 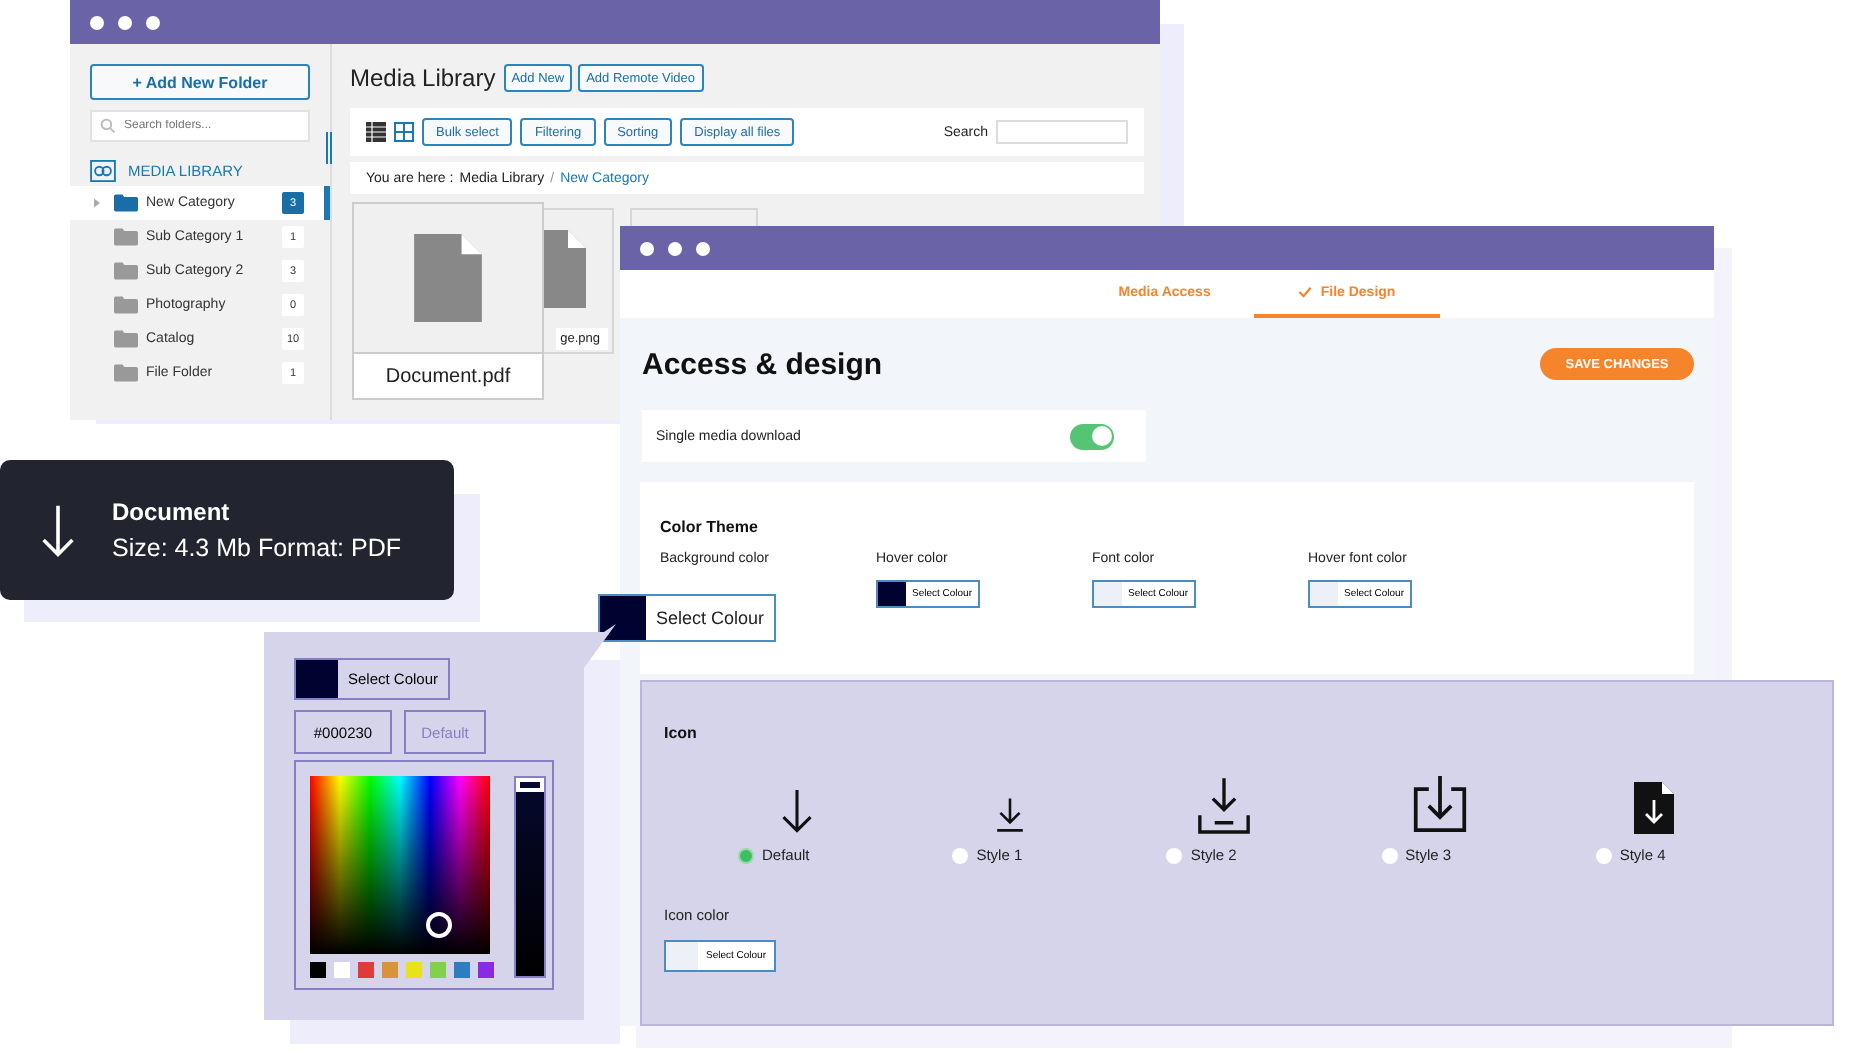 What do you see at coordinates (103, 171) in the screenshot?
I see `library-icon` at bounding box center [103, 171].